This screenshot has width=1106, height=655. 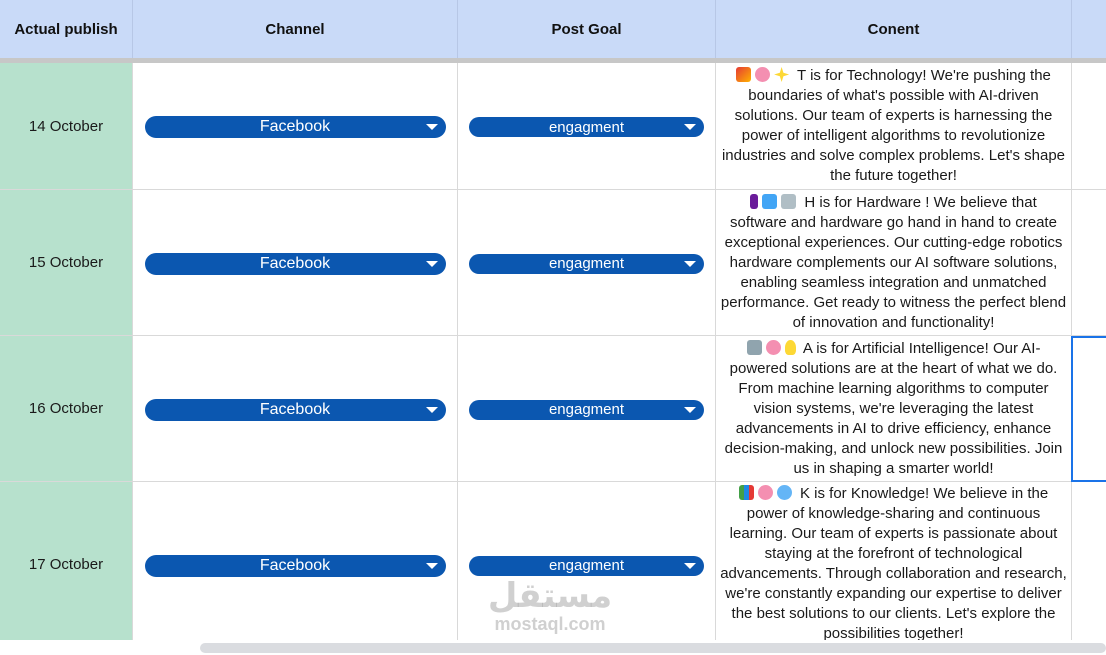 I want to click on date-text: 16 October, so click(x=66, y=408).